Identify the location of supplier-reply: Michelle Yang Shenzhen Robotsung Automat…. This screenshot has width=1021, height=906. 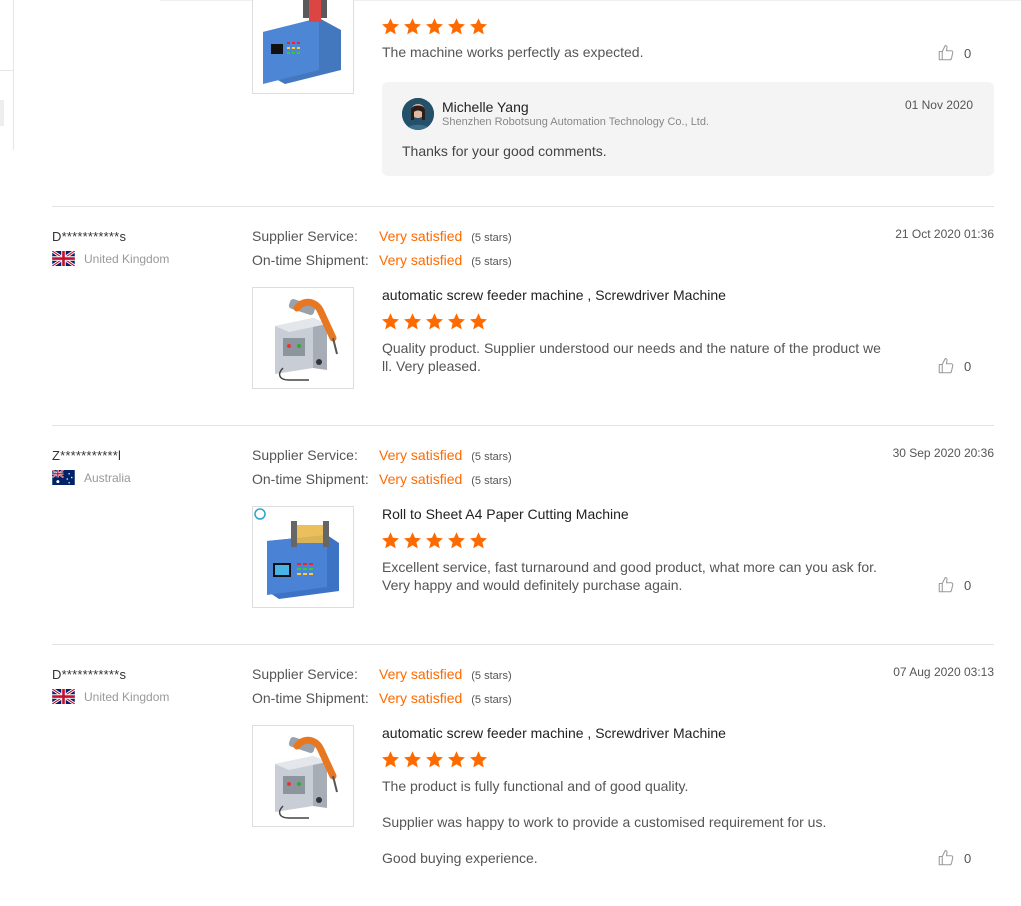
(688, 129).